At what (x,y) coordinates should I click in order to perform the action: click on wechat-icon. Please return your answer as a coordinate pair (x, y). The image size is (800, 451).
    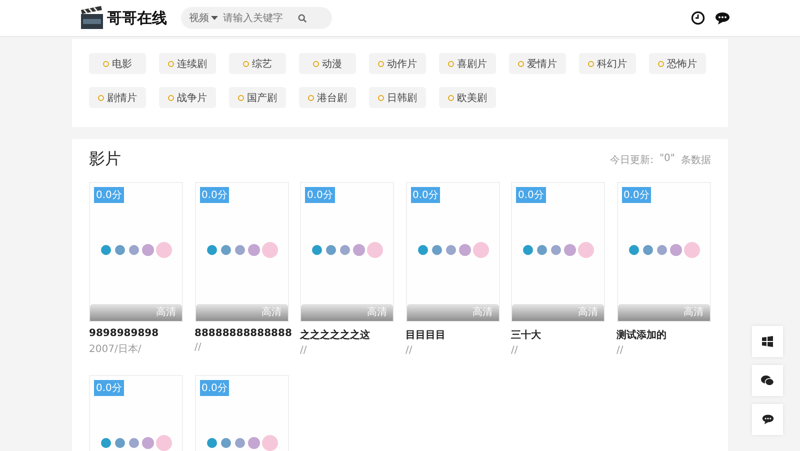
    Looking at the image, I should click on (767, 380).